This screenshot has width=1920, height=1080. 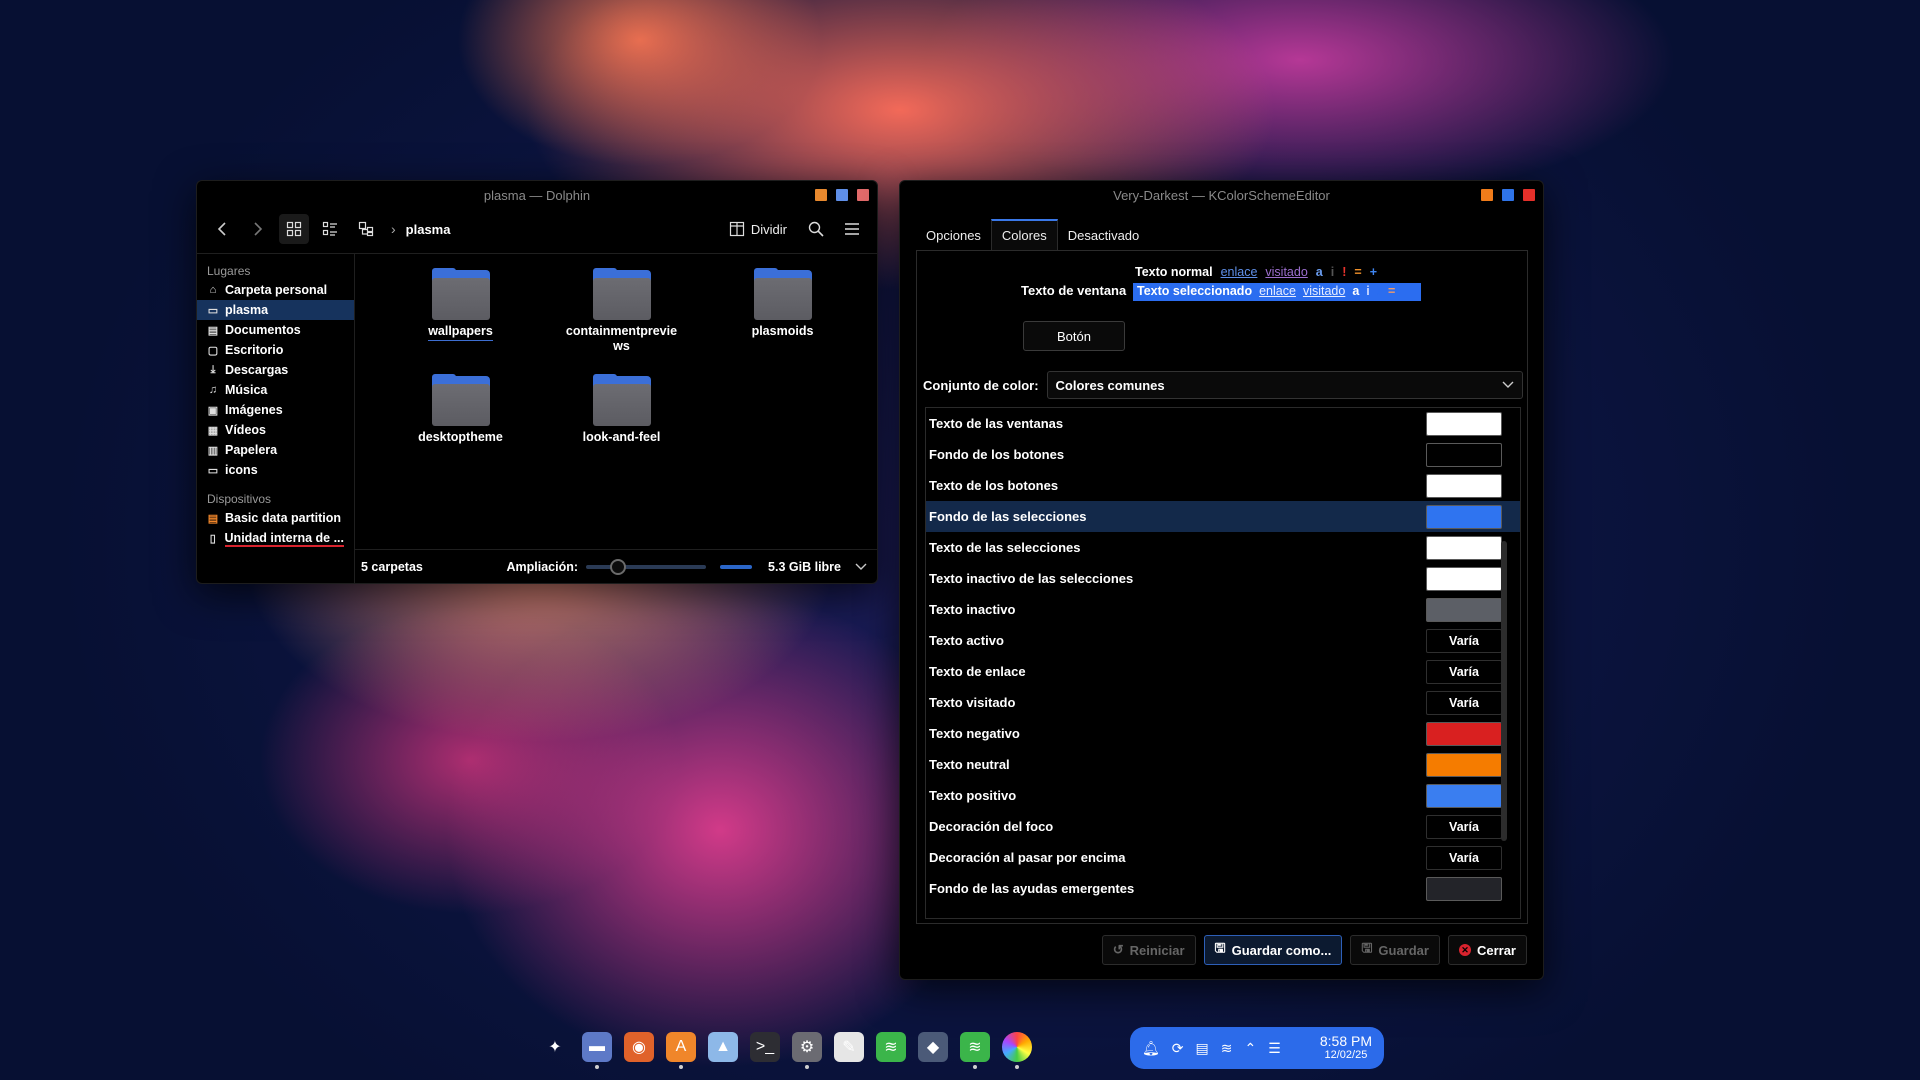 What do you see at coordinates (294, 229) in the screenshot?
I see `icon-view-button` at bounding box center [294, 229].